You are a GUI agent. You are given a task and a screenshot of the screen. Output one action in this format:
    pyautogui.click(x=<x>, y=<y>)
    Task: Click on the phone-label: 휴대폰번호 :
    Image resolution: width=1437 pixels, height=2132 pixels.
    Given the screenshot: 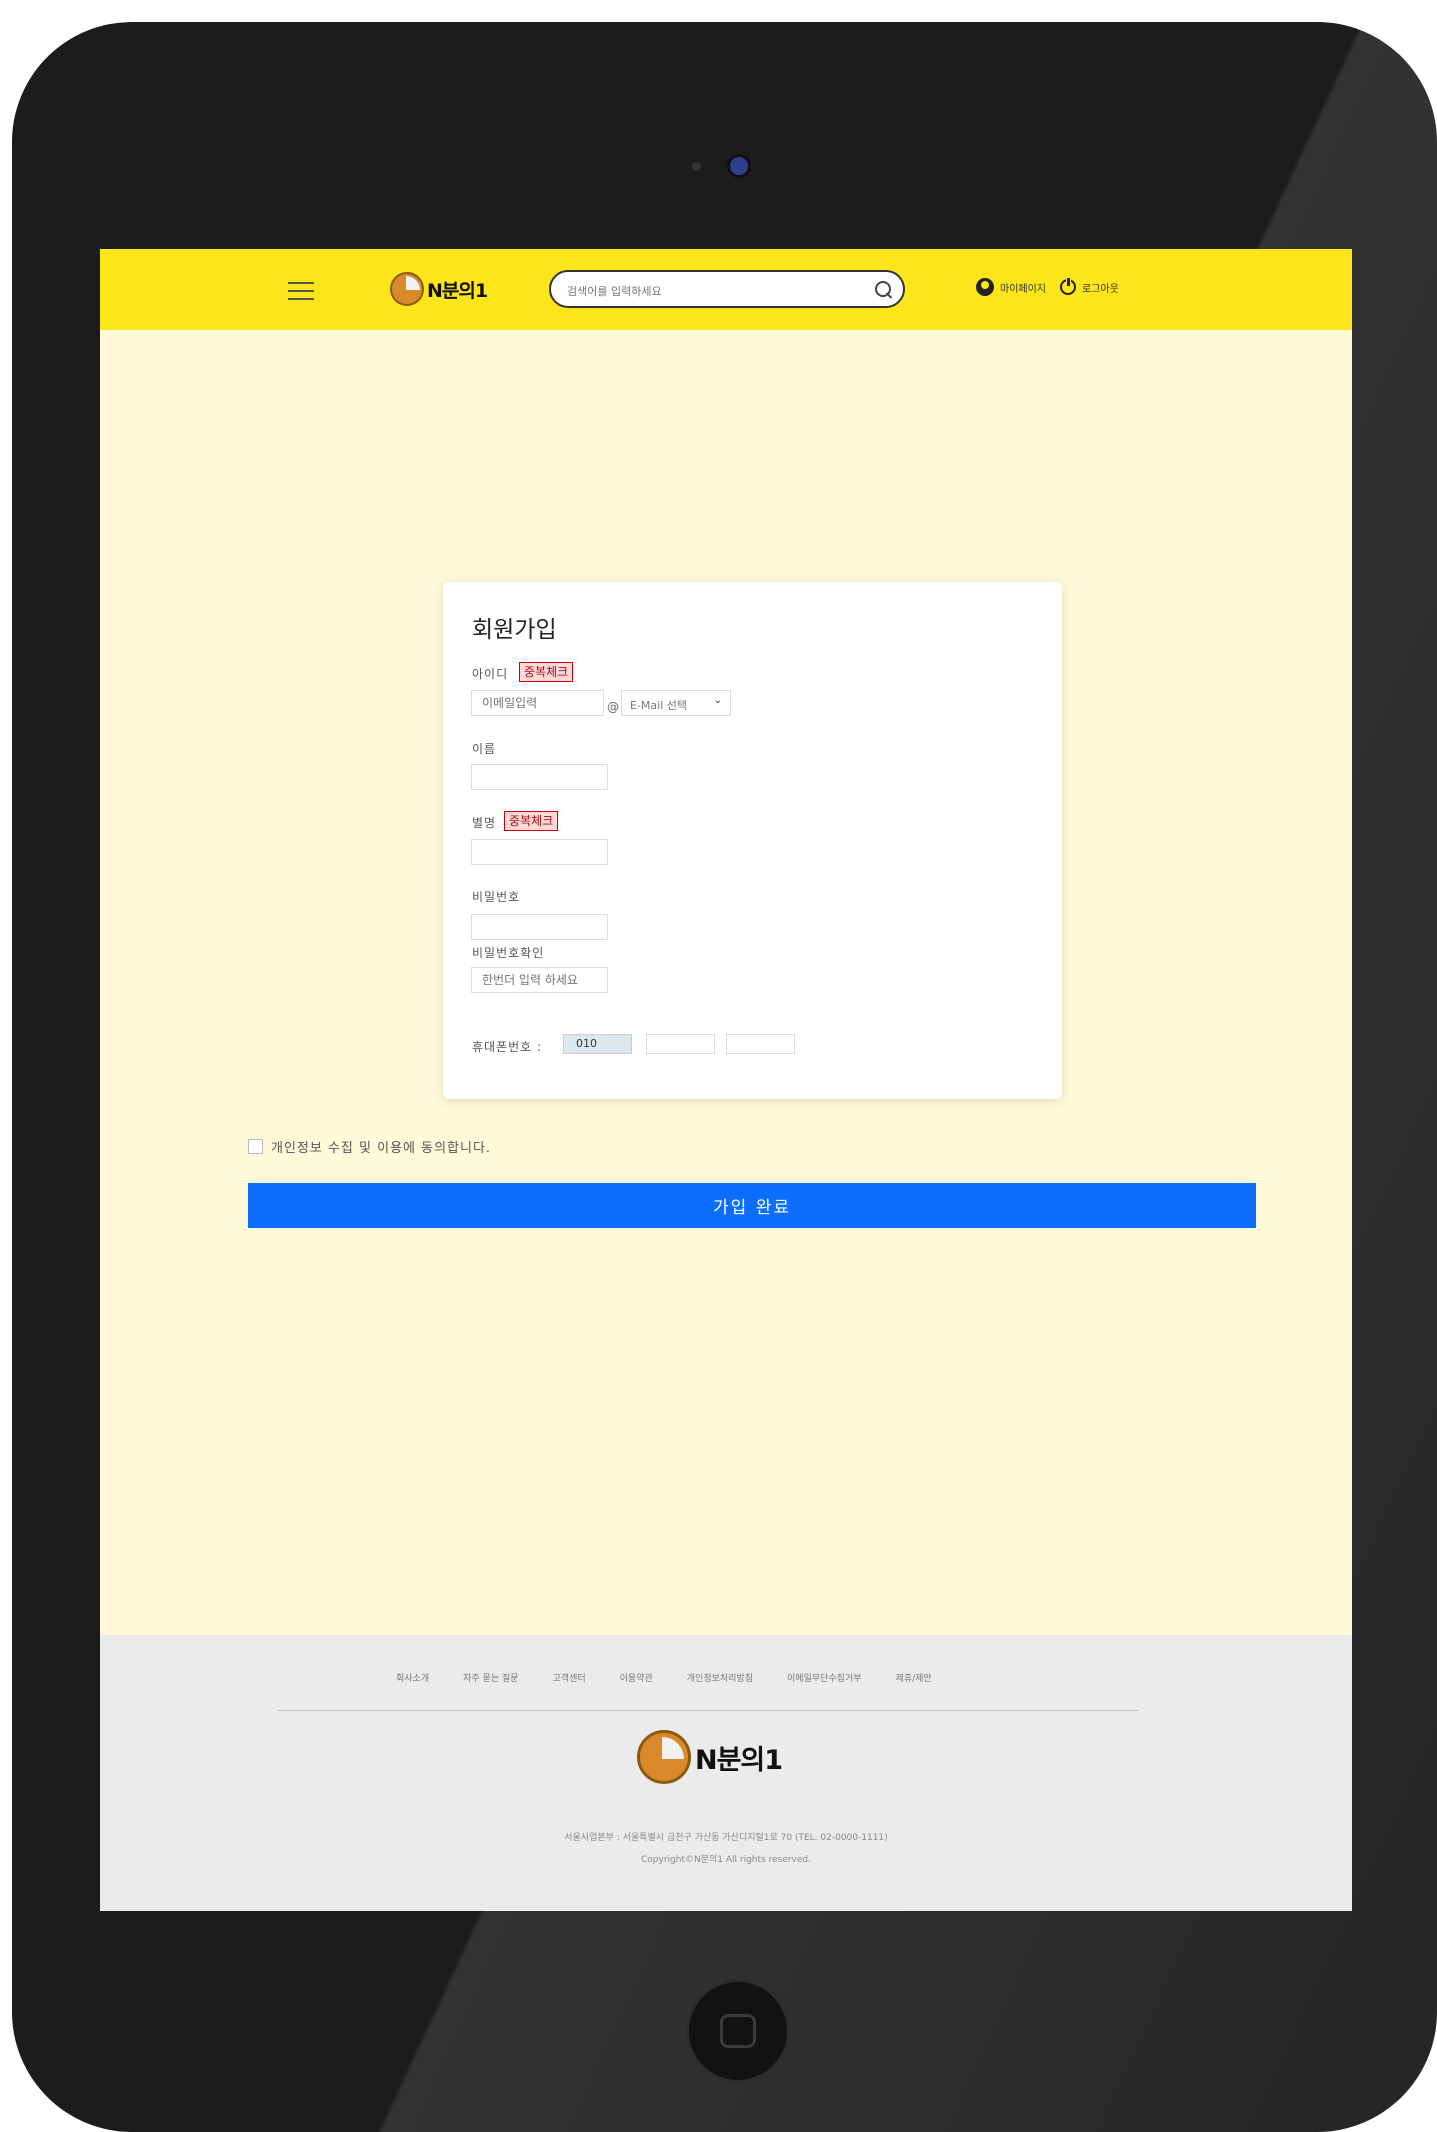 What is the action you would take?
    pyautogui.click(x=507, y=1047)
    